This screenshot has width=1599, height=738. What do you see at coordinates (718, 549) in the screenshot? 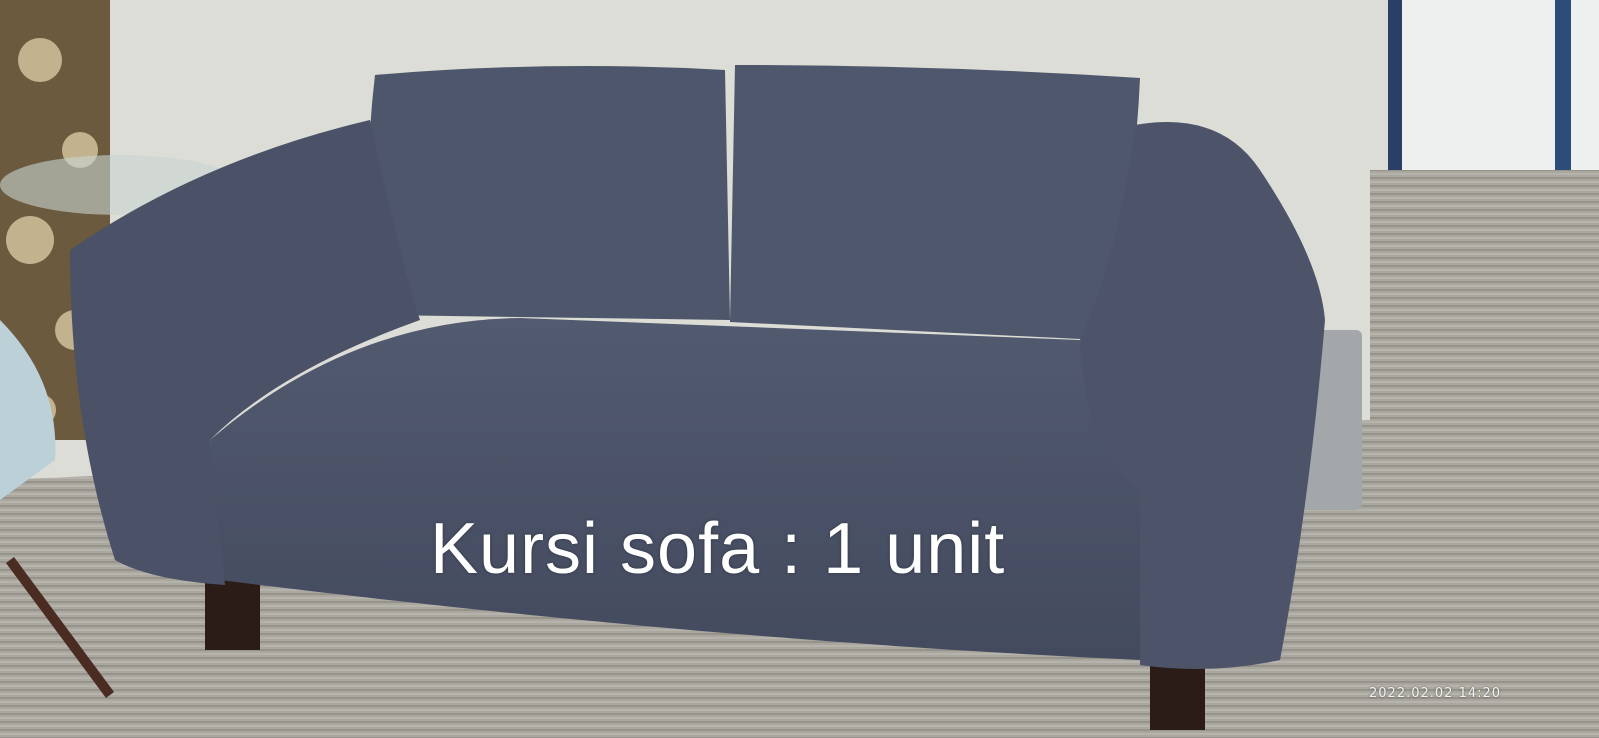
I see `caption-text: Kursi sofa : 1 unit` at bounding box center [718, 549].